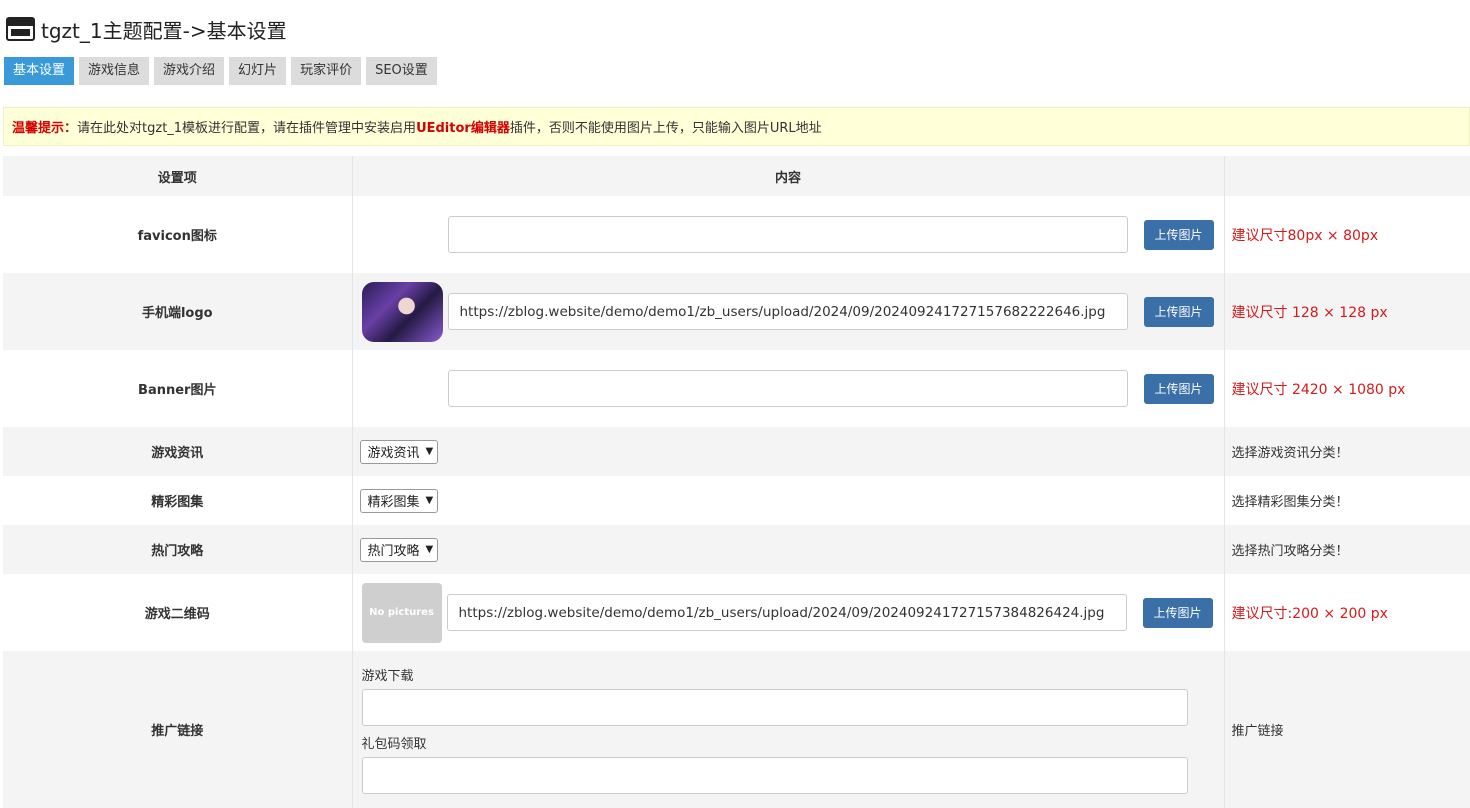 Image resolution: width=1470 pixels, height=808 pixels. I want to click on game-news-category-select: 游戏资讯 ▼, so click(399, 451).